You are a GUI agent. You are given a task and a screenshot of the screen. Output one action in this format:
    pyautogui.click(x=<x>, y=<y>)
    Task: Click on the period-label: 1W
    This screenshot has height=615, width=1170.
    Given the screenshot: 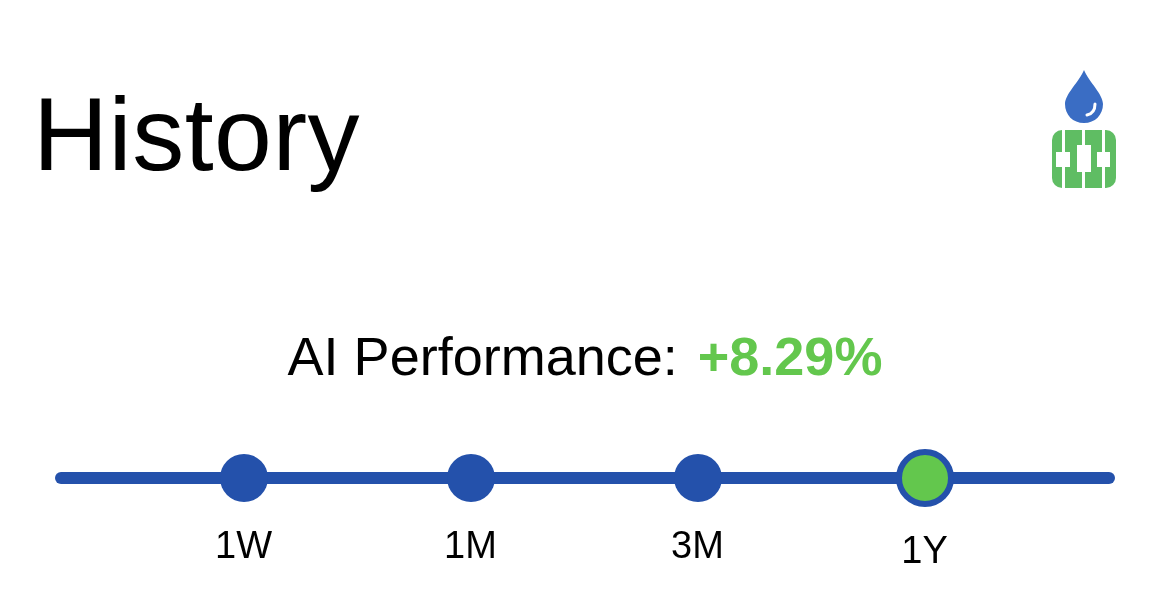 What is the action you would take?
    pyautogui.click(x=243, y=544)
    